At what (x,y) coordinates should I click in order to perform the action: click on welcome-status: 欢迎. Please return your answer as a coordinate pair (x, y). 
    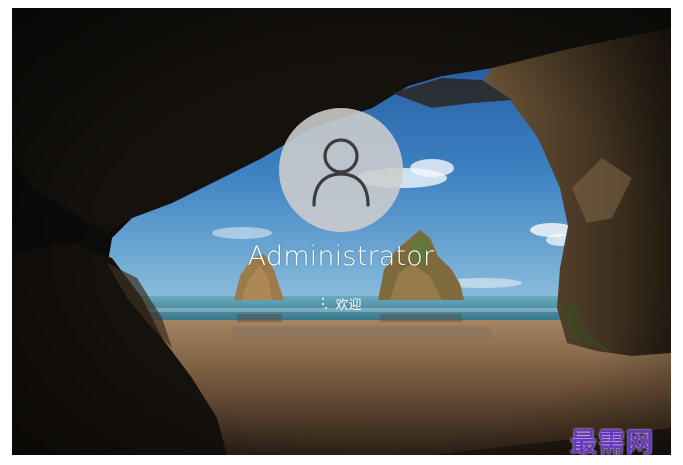
    Looking at the image, I should click on (341, 303).